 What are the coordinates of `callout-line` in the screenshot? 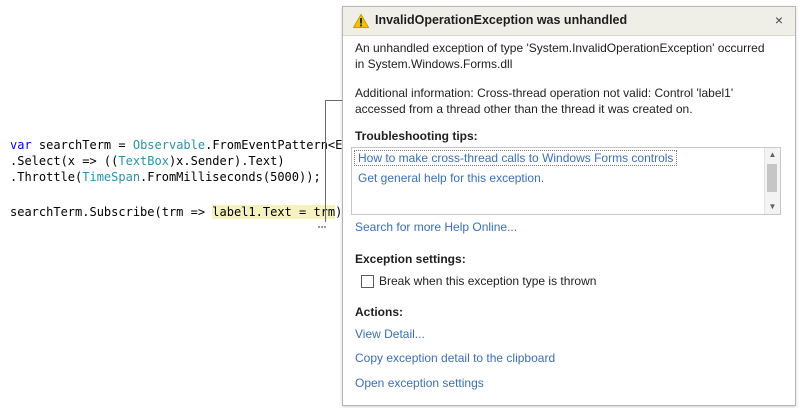 It's located at (325, 161).